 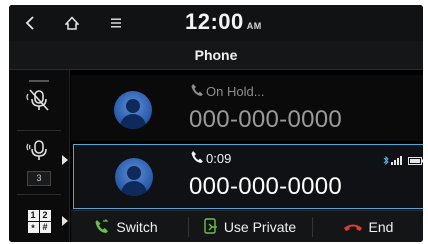 I want to click on end-call-icon, so click(x=353, y=227).